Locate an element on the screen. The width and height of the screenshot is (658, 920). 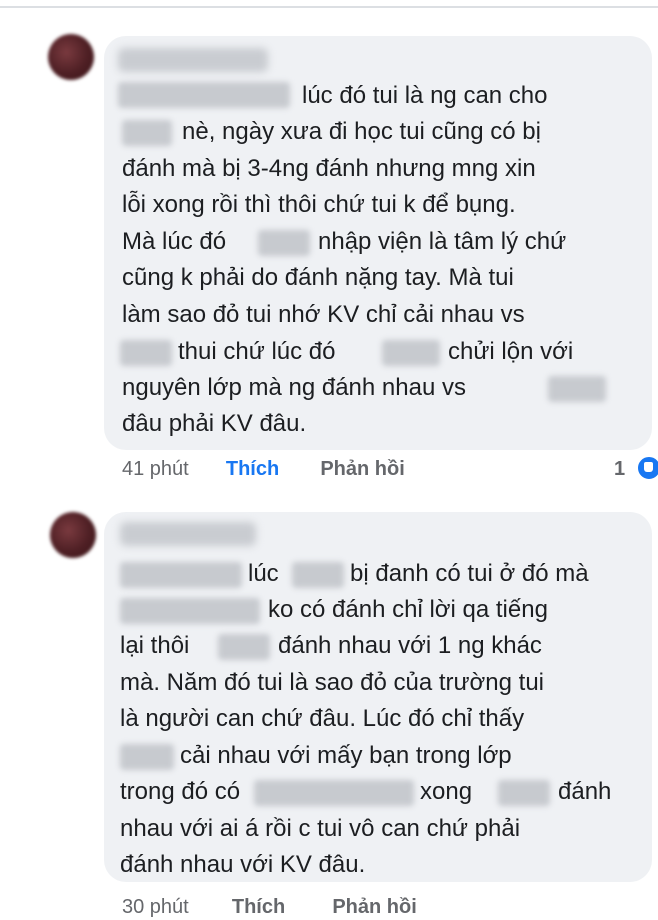
reaction-count: 1 is located at coordinates (619, 469).